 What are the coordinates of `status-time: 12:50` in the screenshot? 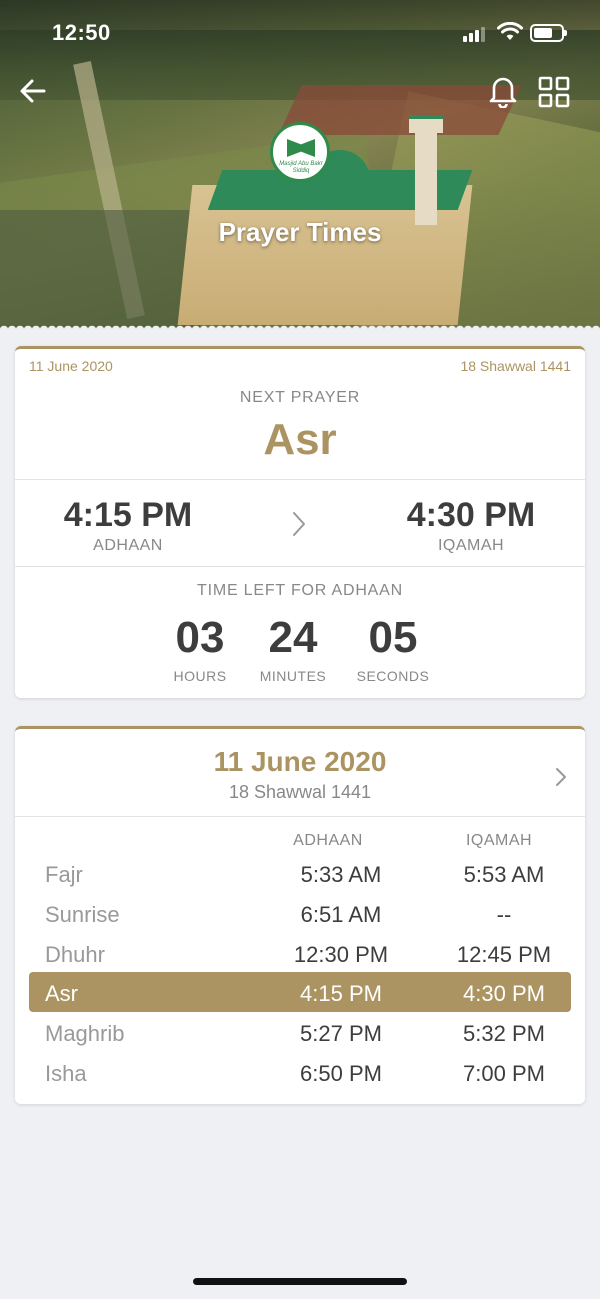 It's located at (81, 32).